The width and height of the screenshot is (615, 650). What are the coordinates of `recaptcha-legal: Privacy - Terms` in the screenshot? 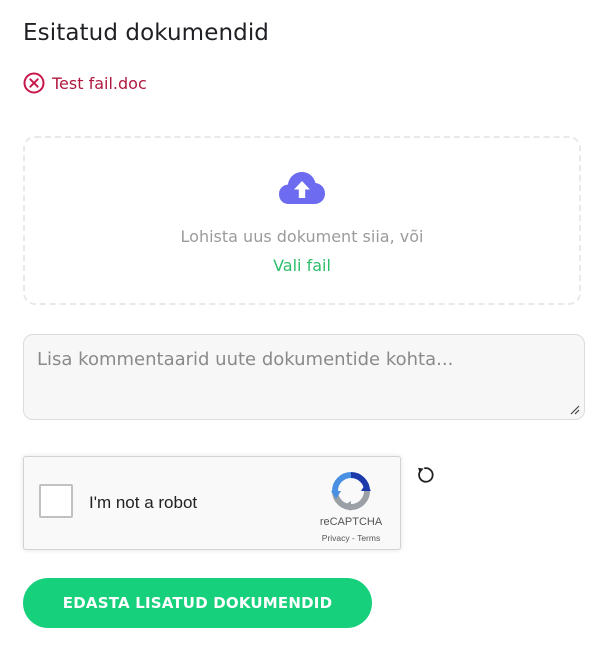 It's located at (351, 538).